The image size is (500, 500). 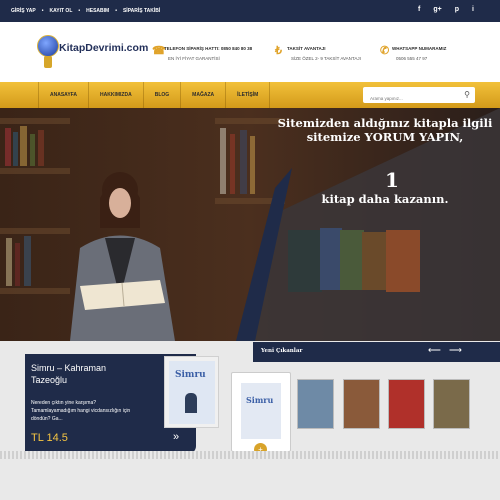 What do you see at coordinates (261, 411) in the screenshot?
I see `book-cover: Simru` at bounding box center [261, 411].